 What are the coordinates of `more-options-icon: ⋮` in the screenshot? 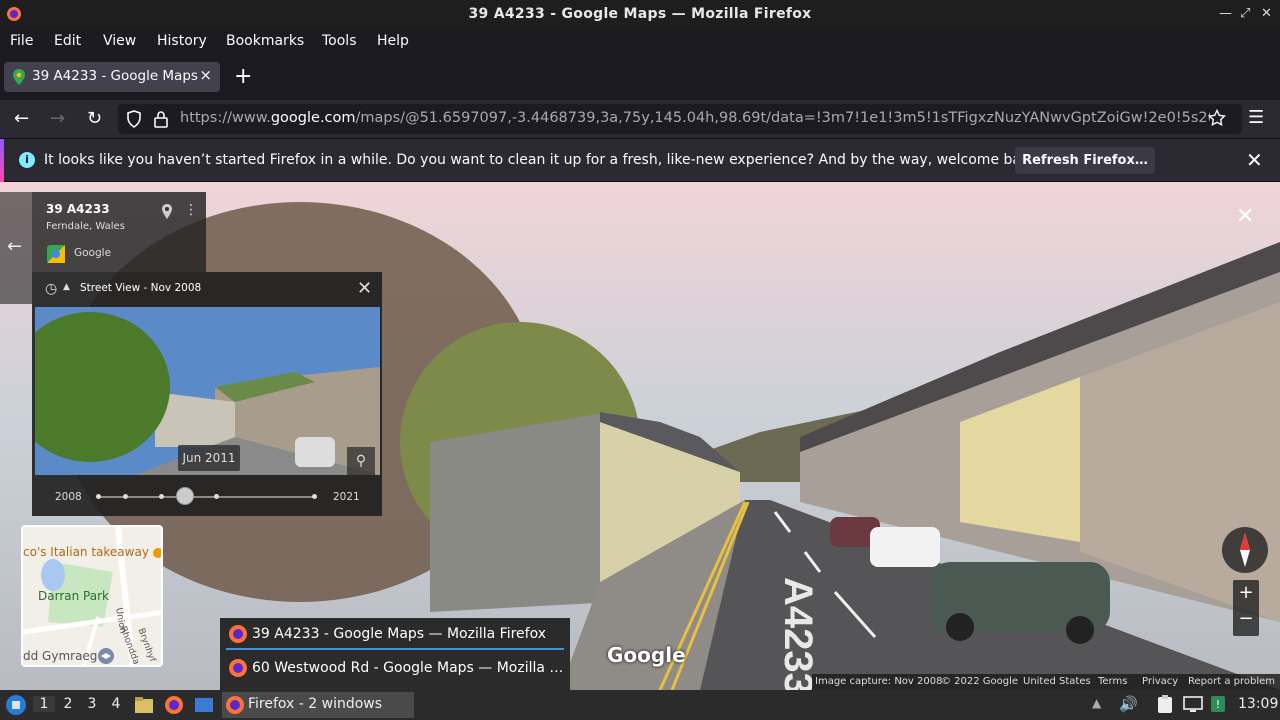 It's located at (191, 210).